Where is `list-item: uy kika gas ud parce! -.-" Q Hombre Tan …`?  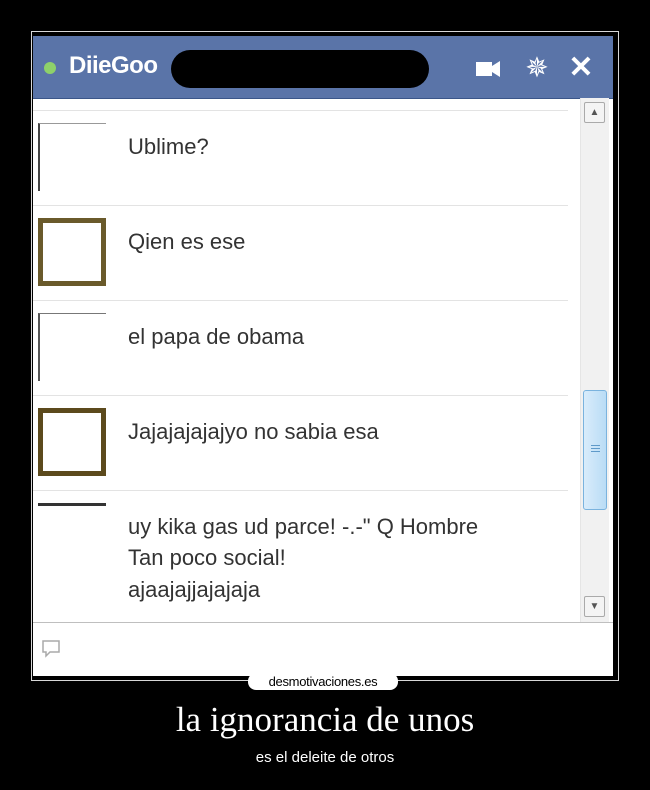
list-item: uy kika gas ud parce! -.-" Q Hombre Tan … is located at coordinates (300, 556).